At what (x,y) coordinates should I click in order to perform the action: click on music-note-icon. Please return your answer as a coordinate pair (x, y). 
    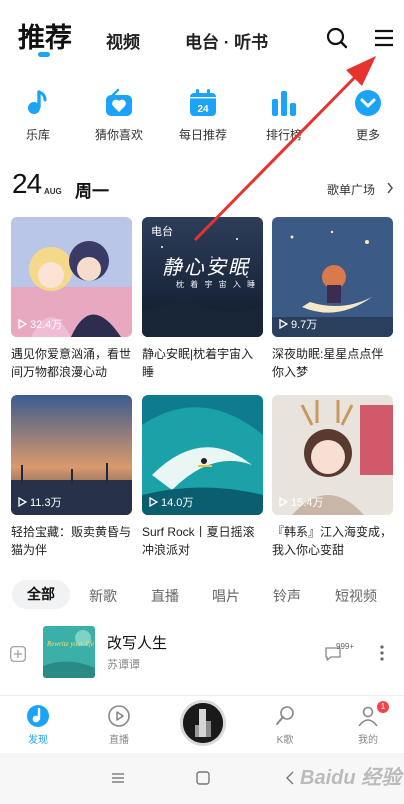
    Looking at the image, I should click on (37, 102).